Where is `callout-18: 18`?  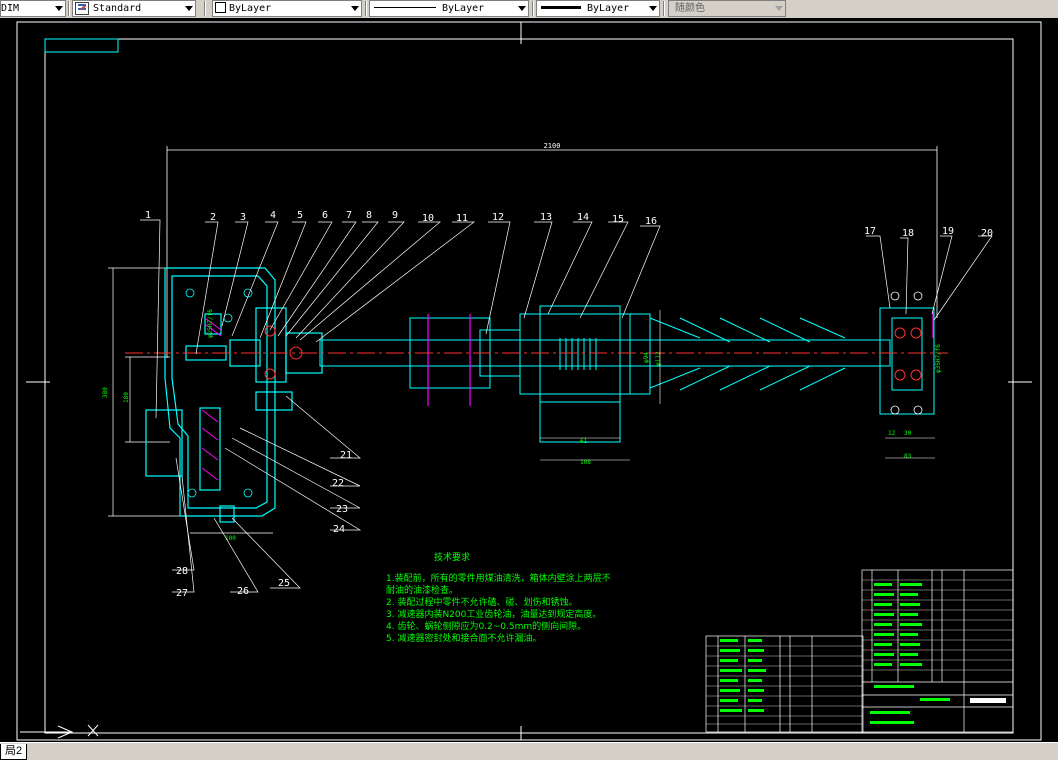
callout-18: 18 is located at coordinates (908, 233).